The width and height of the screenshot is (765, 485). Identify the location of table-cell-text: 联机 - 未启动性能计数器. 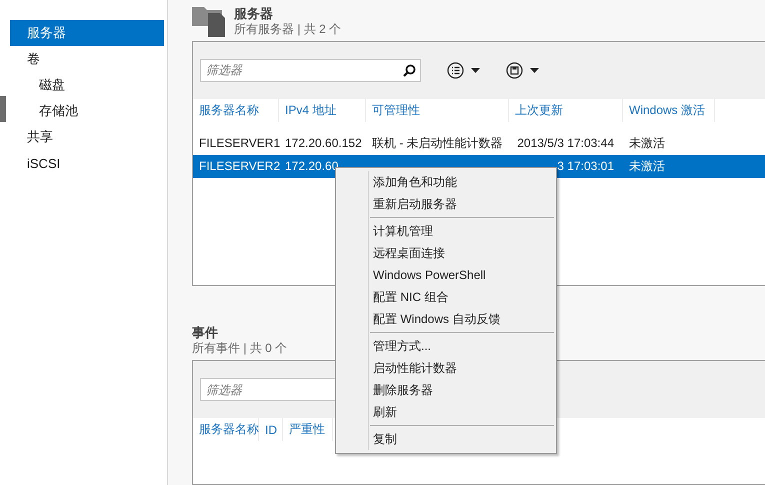
(437, 143).